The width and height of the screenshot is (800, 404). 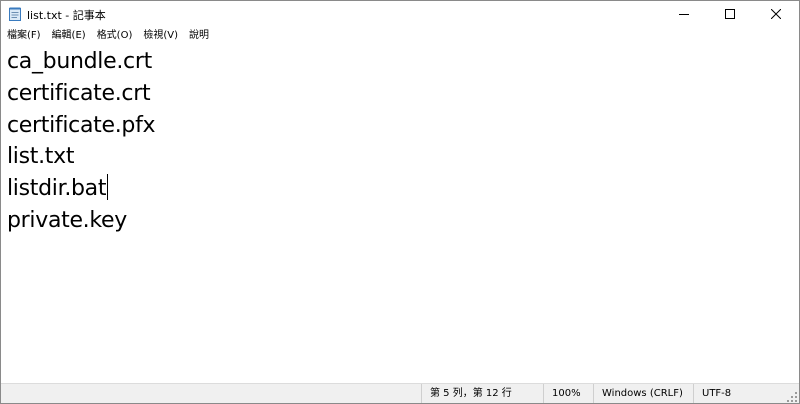 What do you see at coordinates (81, 125) in the screenshot?
I see `editor-line: certificate.pfx` at bounding box center [81, 125].